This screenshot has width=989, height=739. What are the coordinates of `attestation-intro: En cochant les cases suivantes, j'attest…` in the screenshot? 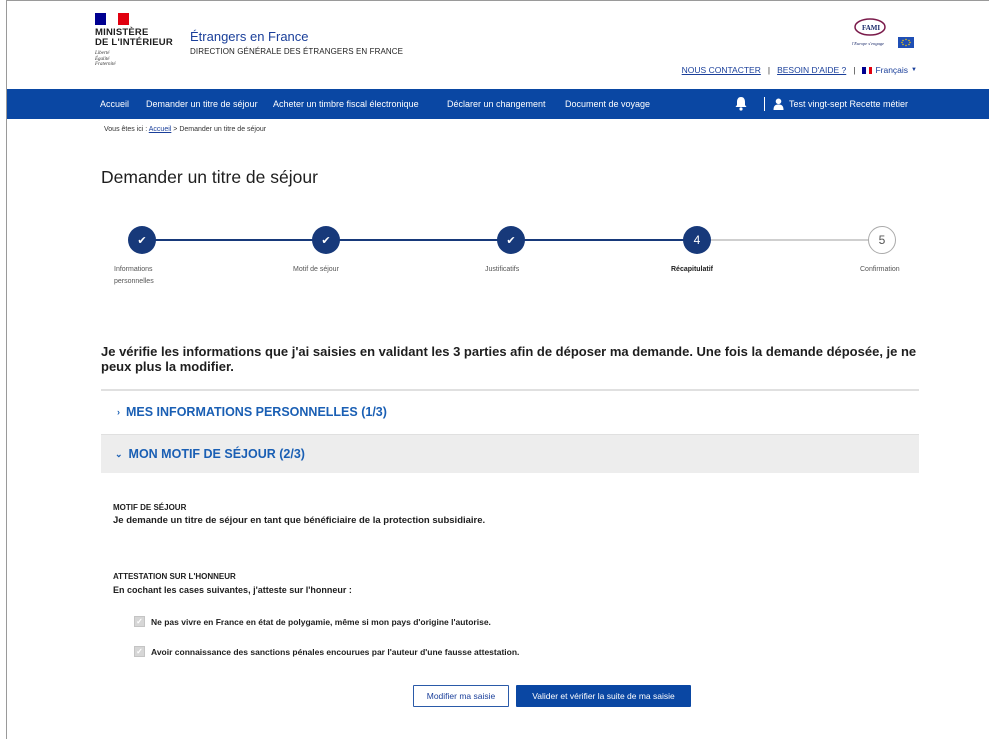 It's located at (232, 590).